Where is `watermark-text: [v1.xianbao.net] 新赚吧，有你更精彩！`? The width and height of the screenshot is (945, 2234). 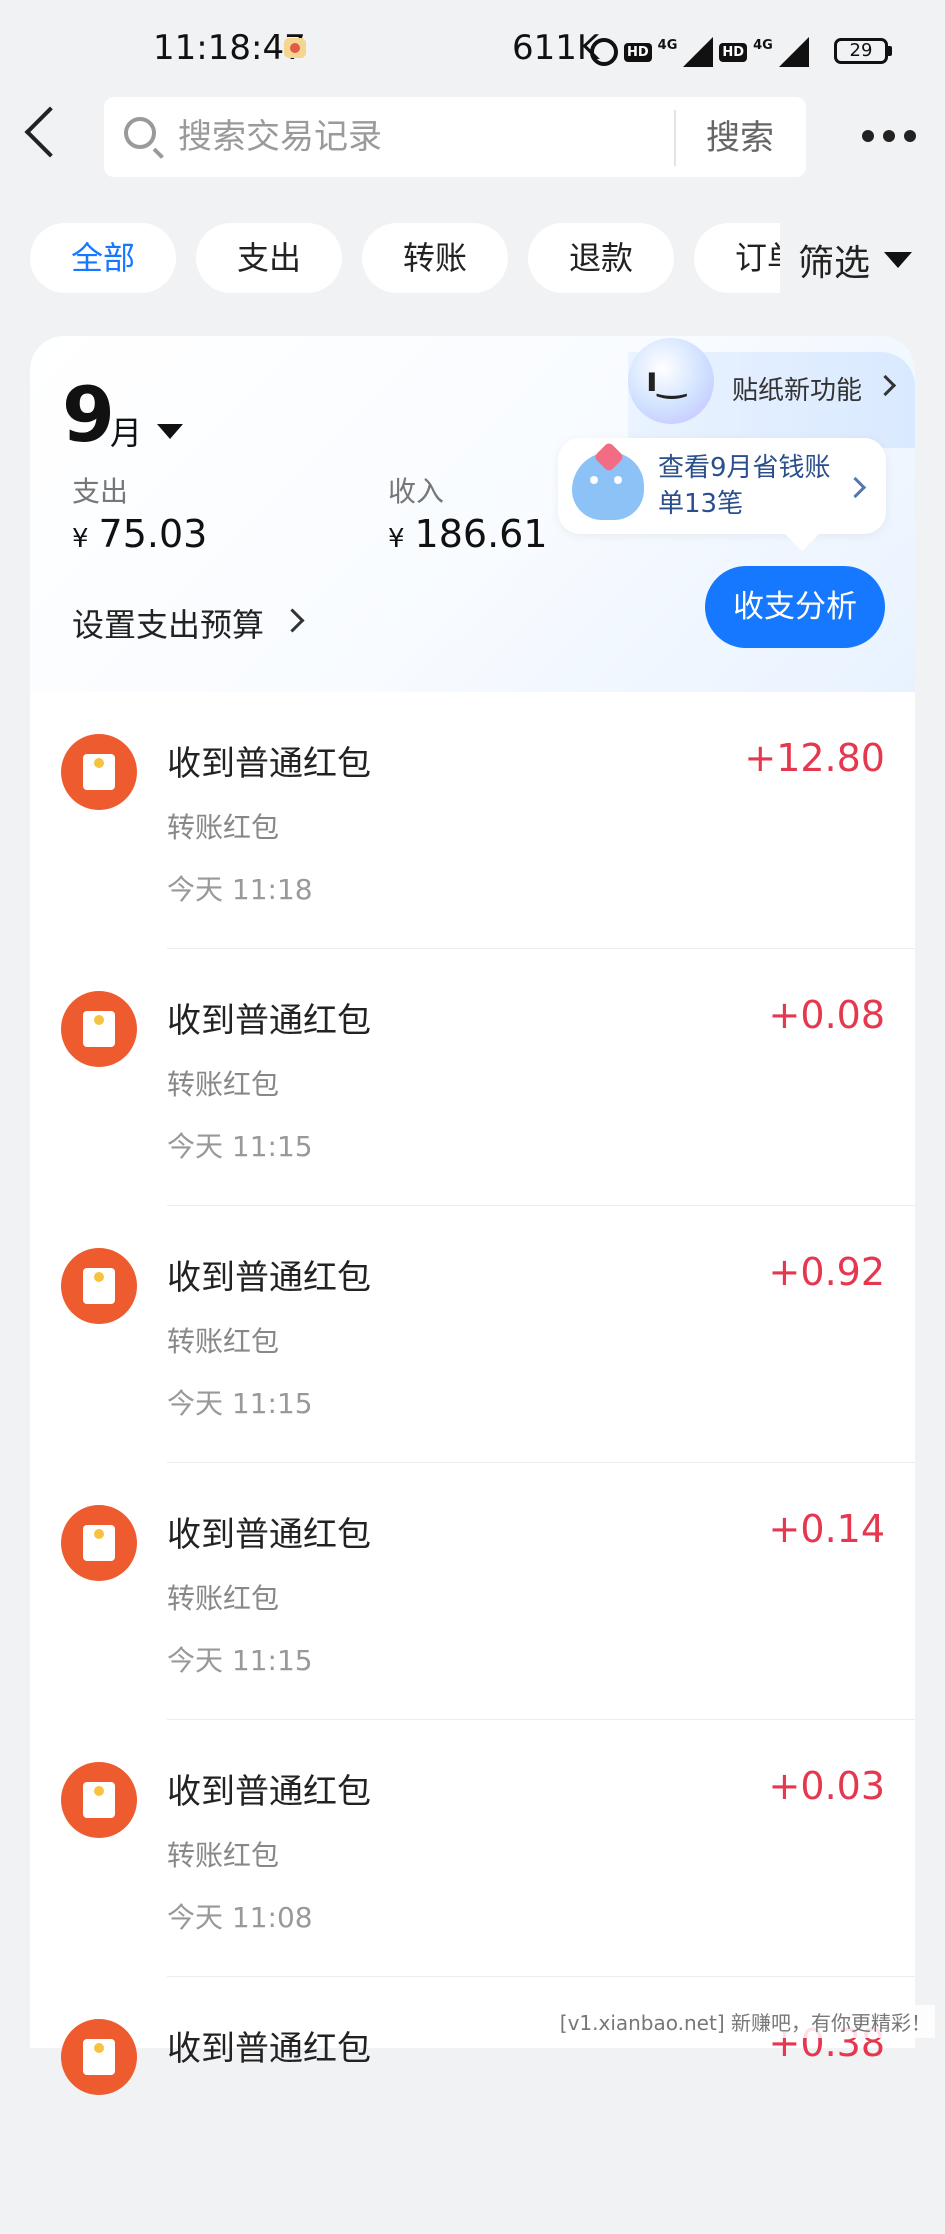 watermark-text: [v1.xianbao.net] 新赚吧，有你更精彩！ is located at coordinates (745, 2021).